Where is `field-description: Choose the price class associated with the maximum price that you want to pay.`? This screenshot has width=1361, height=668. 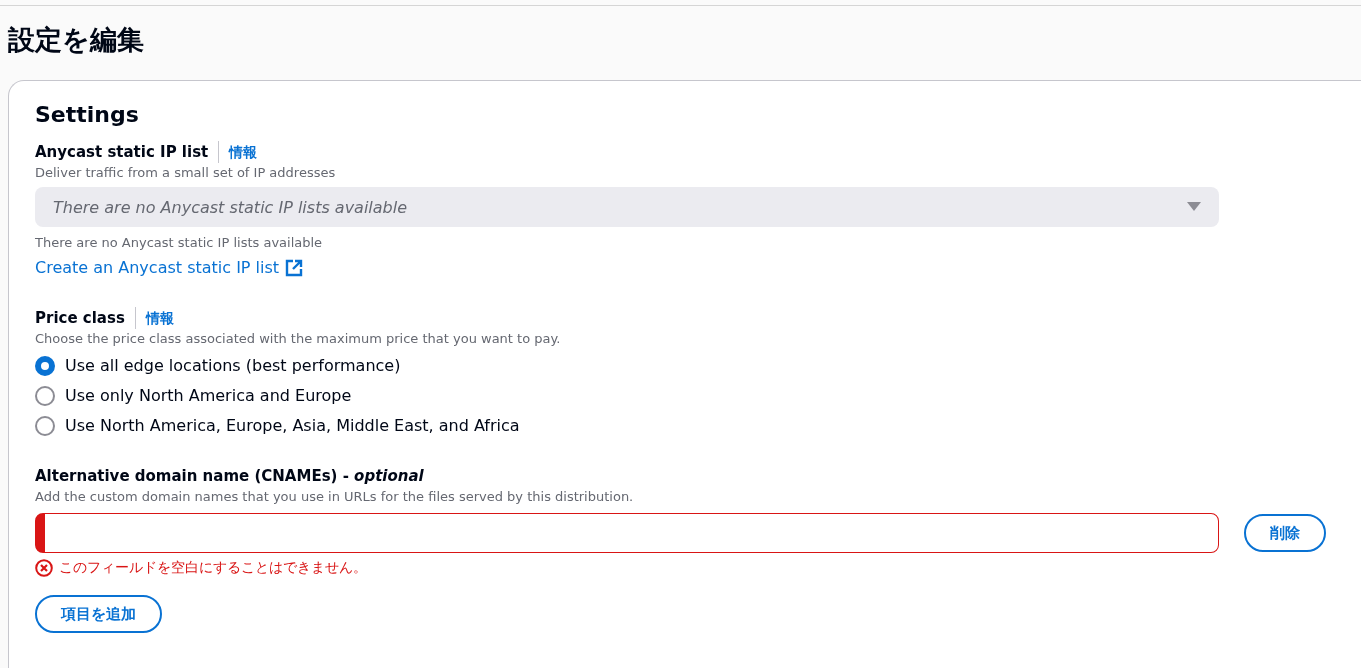 field-description: Choose the price class associated with the maximum price that you want to pay. is located at coordinates (298, 339).